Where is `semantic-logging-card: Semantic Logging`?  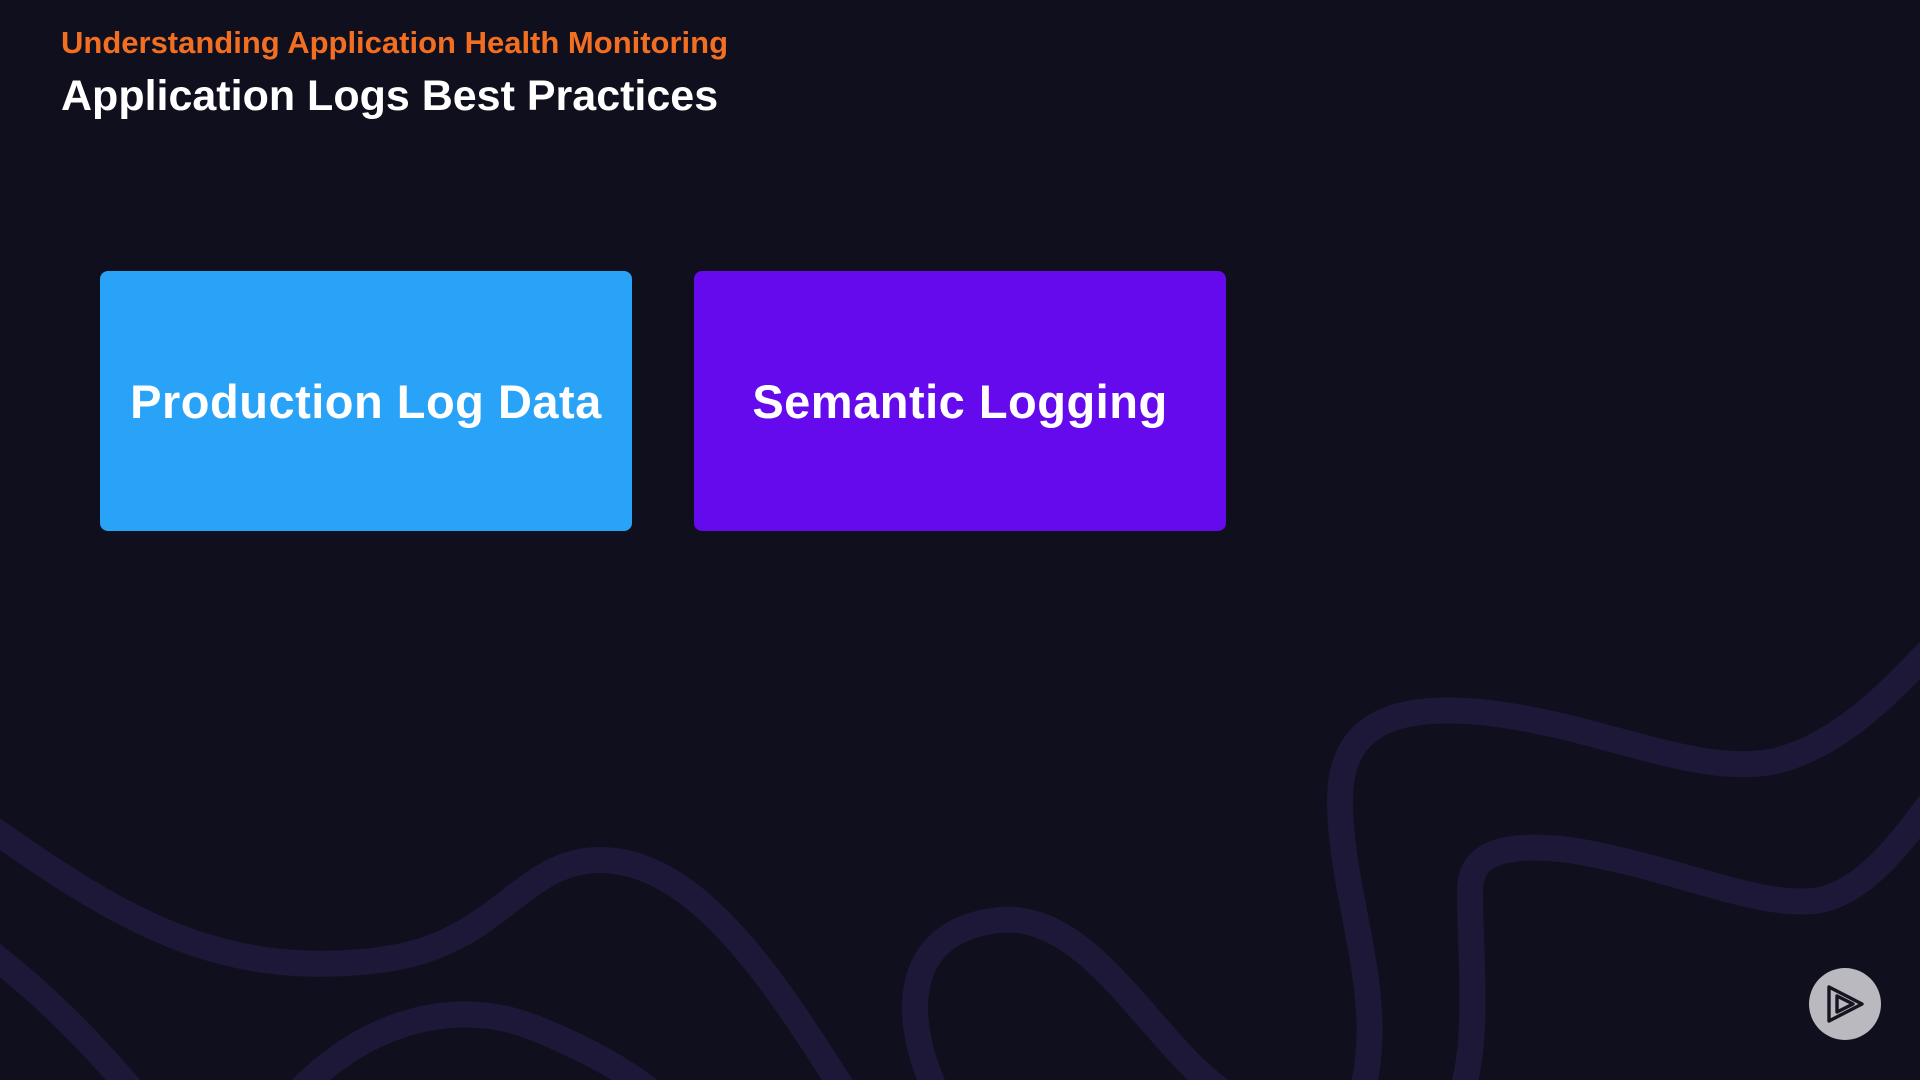
semantic-logging-card: Semantic Logging is located at coordinates (960, 401).